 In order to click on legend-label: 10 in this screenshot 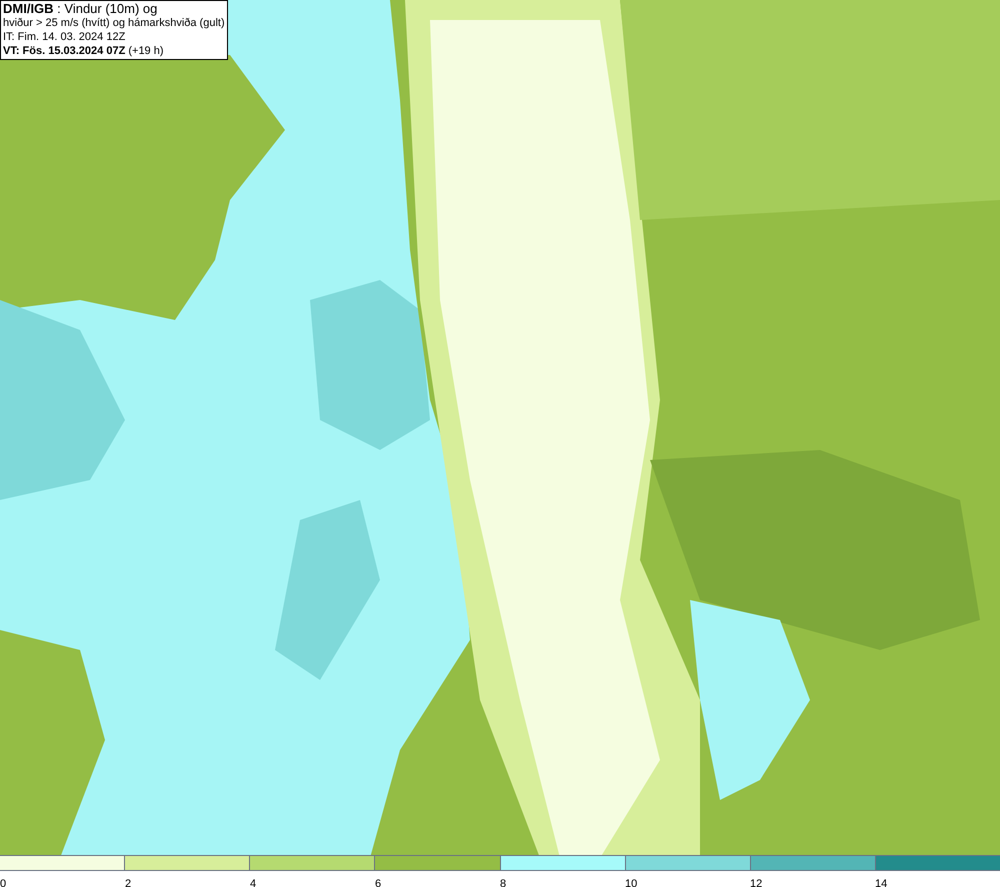, I will do `click(631, 882)`.